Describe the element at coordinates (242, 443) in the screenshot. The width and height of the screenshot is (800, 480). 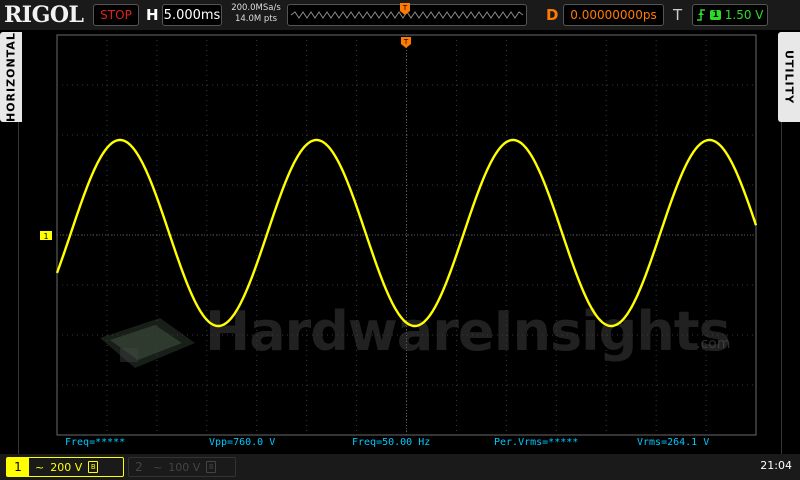
I see `measurement-vpp: Vpp=760.0 V` at that location.